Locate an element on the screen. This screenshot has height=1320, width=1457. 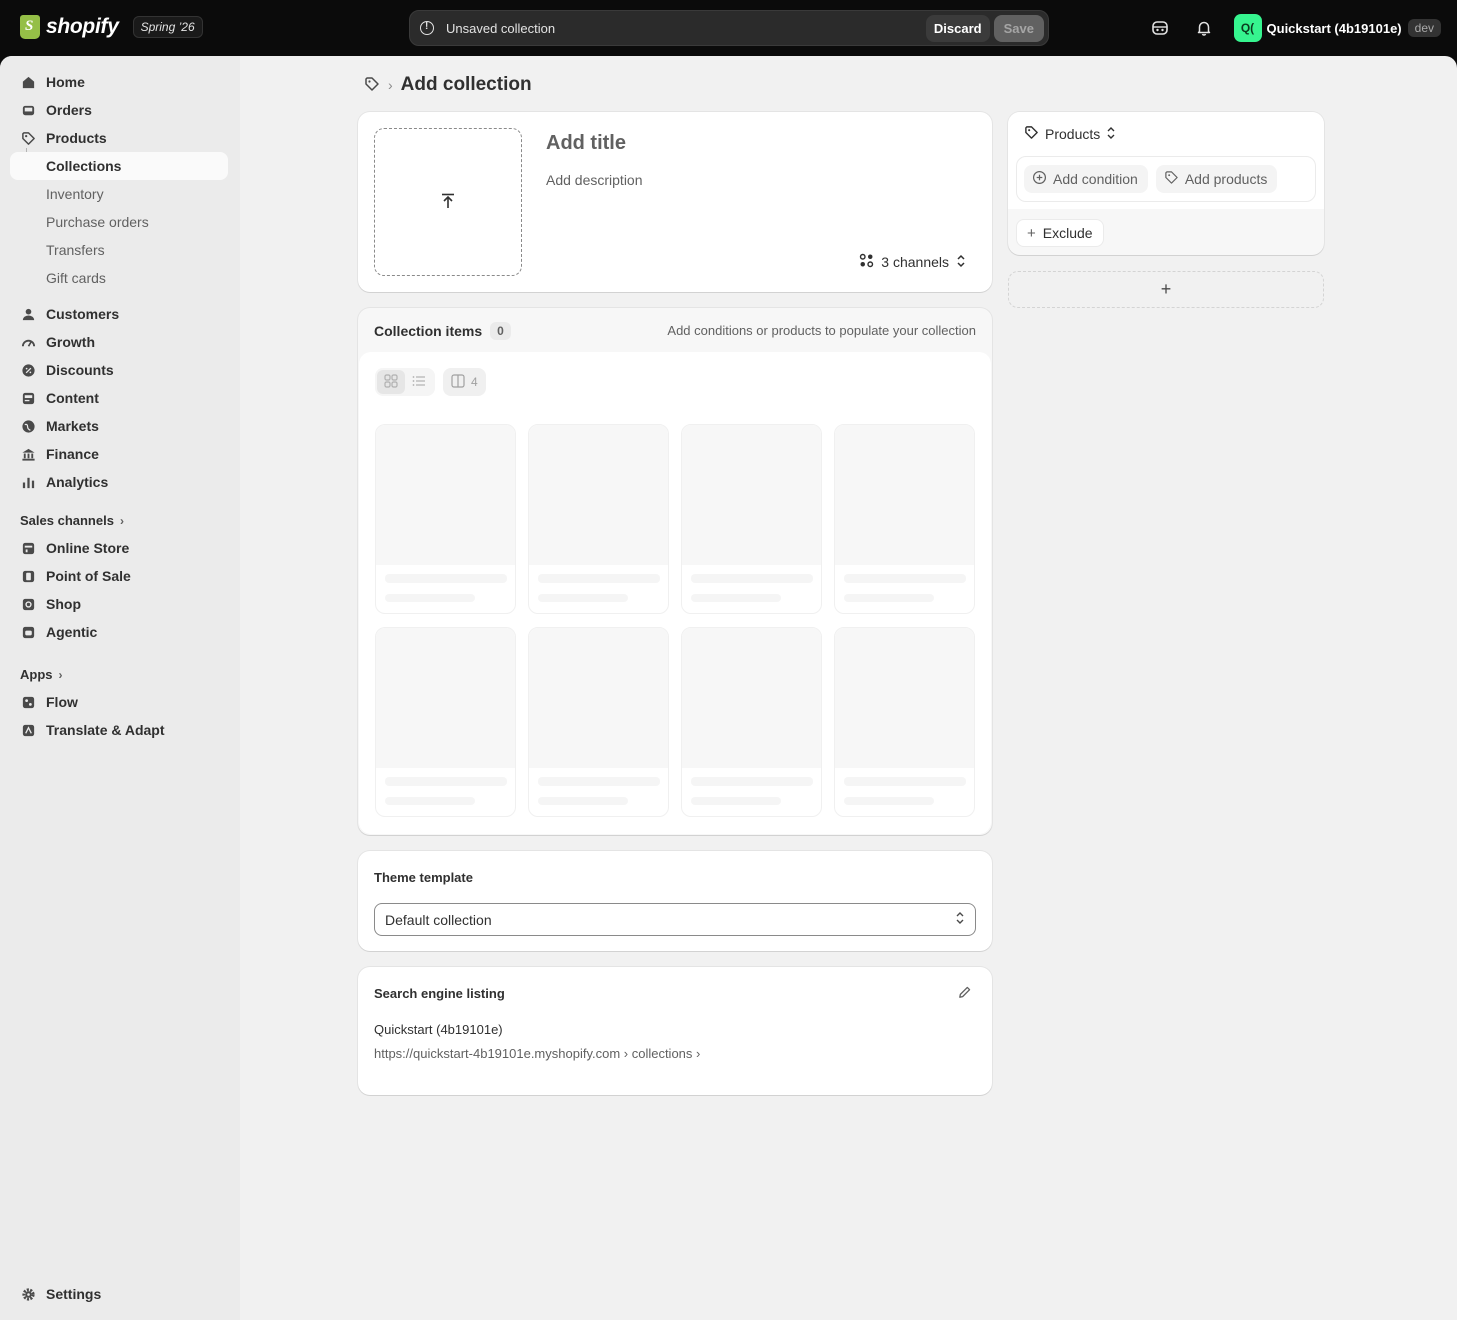
card-title: Search engine listing is located at coordinates (439, 993).